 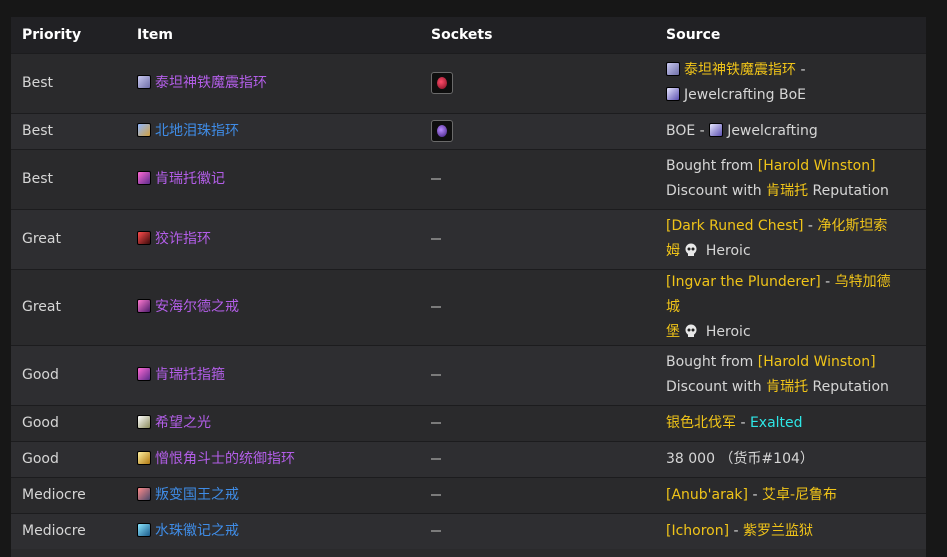 What do you see at coordinates (740, 458) in the screenshot?
I see `cost-text: 38 000 （货币#104）` at bounding box center [740, 458].